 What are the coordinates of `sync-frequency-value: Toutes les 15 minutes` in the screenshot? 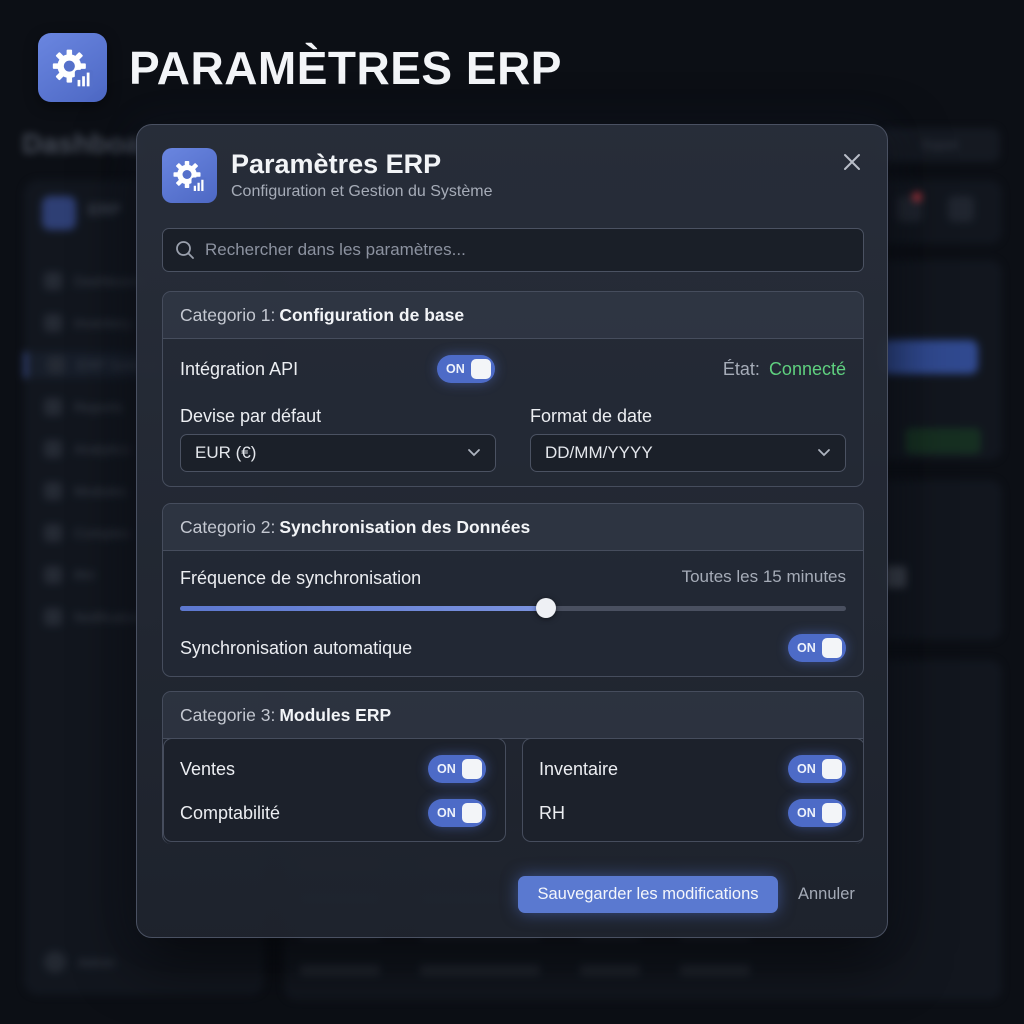 It's located at (763, 576).